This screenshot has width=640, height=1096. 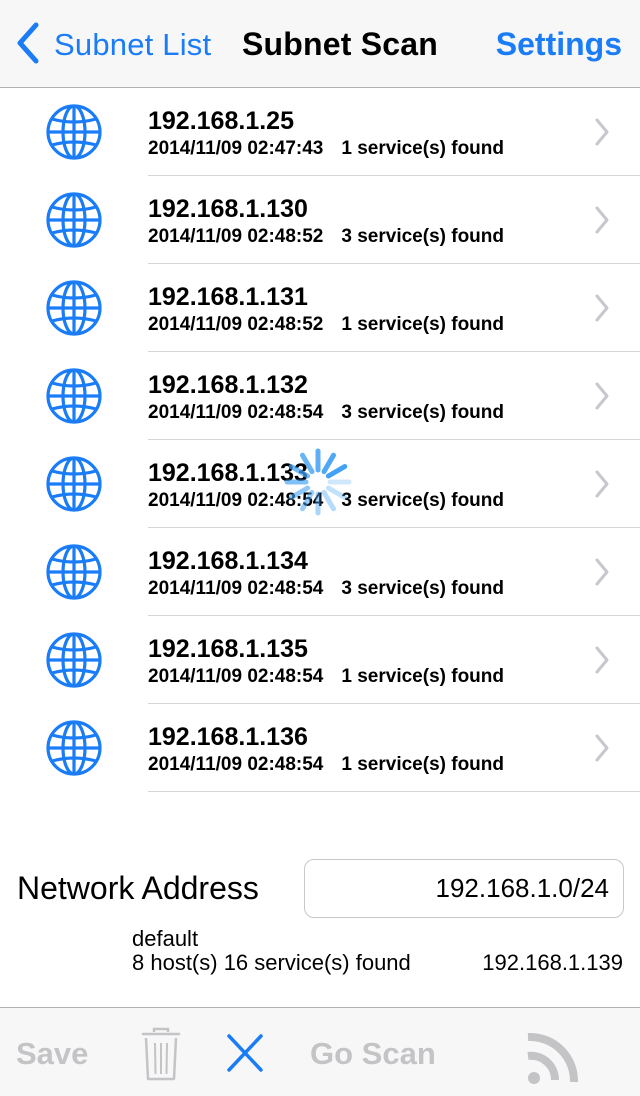 What do you see at coordinates (228, 649) in the screenshot?
I see `host-ip: 192.168.1.135` at bounding box center [228, 649].